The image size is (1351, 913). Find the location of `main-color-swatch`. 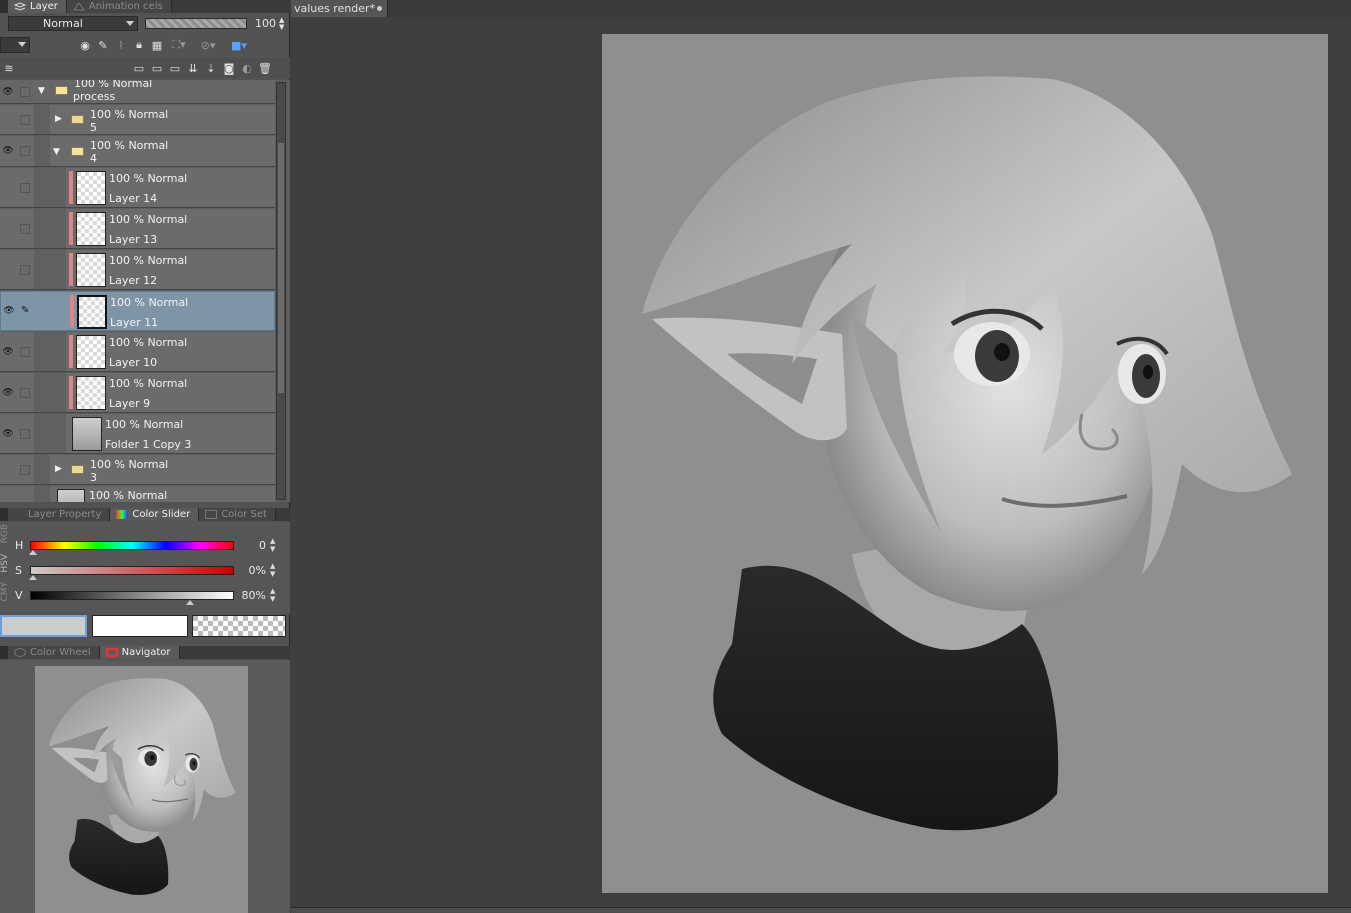

main-color-swatch is located at coordinates (43, 626).